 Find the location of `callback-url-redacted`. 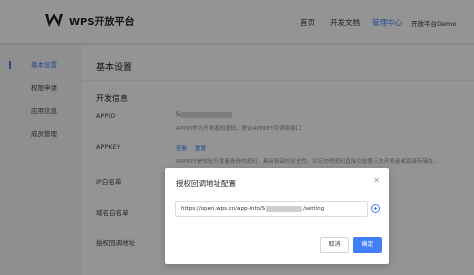

callback-url-redacted is located at coordinates (284, 208).